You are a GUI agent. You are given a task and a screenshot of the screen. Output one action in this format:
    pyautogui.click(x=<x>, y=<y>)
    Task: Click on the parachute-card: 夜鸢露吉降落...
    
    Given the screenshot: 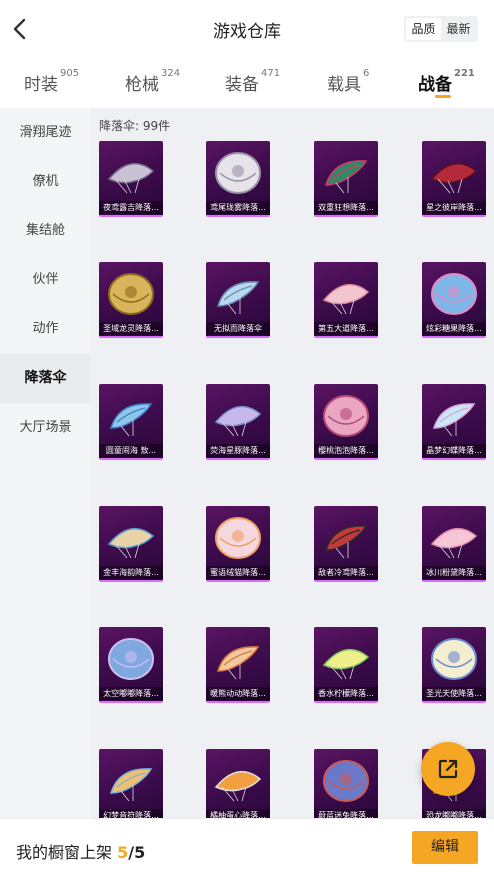 What is the action you would take?
    pyautogui.click(x=131, y=179)
    